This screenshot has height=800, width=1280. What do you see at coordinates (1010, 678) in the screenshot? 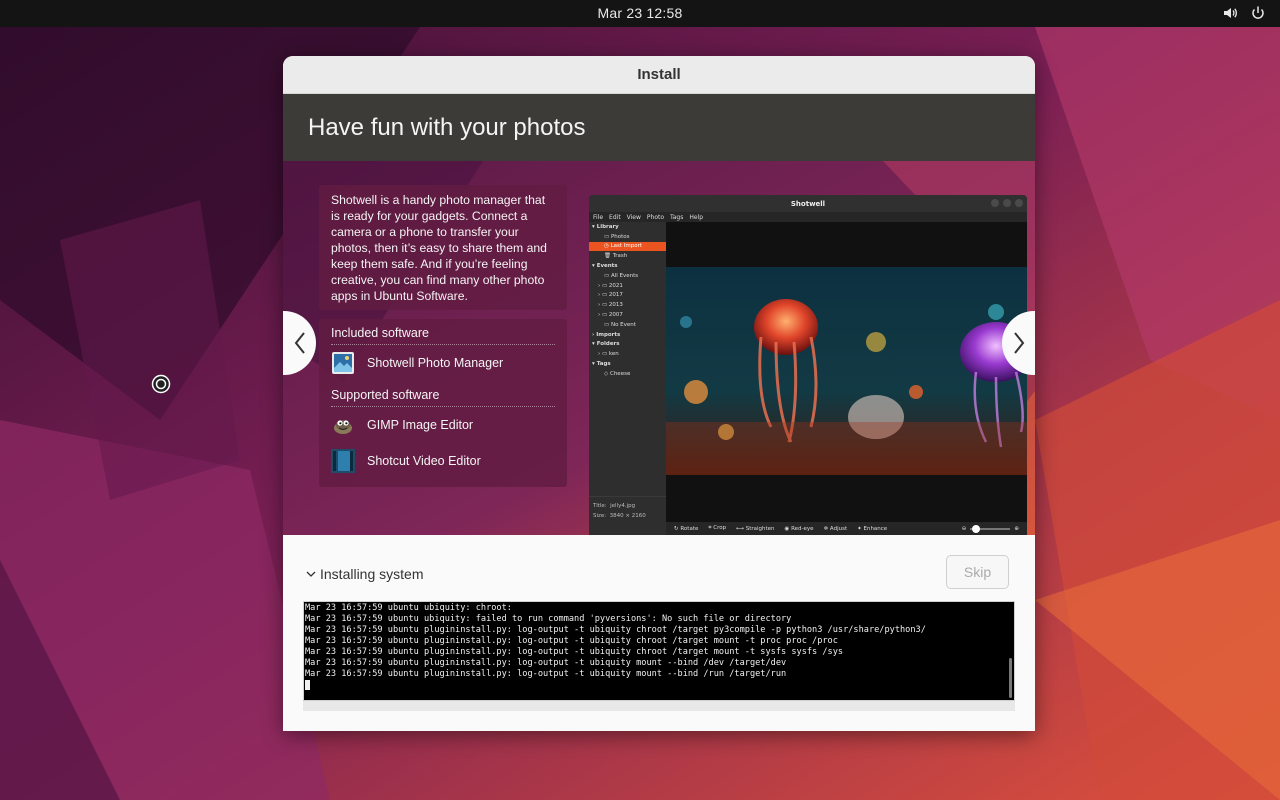
I see `log-scrollbar` at bounding box center [1010, 678].